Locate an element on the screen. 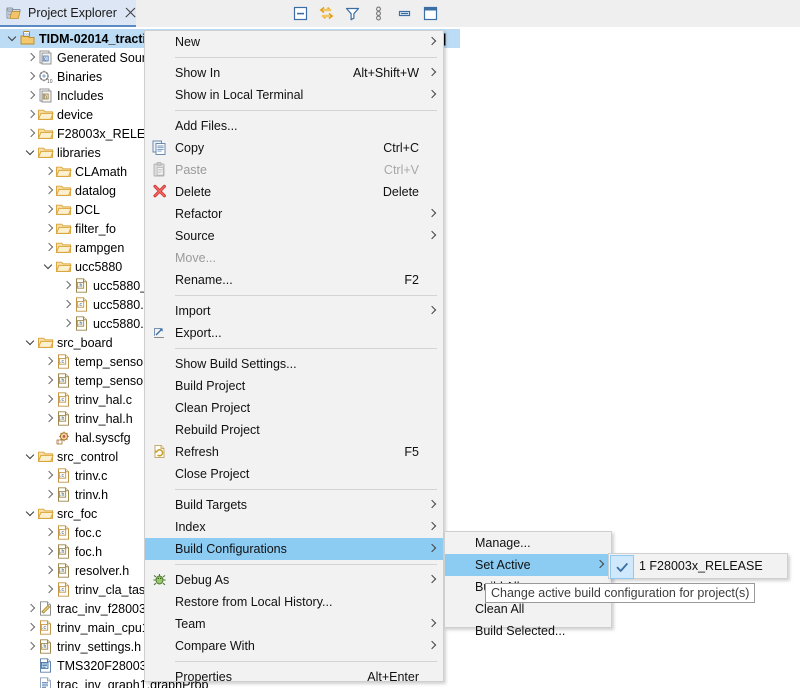 The image size is (800, 688). menu-item: Copy Ctrl+C is located at coordinates (294, 148).